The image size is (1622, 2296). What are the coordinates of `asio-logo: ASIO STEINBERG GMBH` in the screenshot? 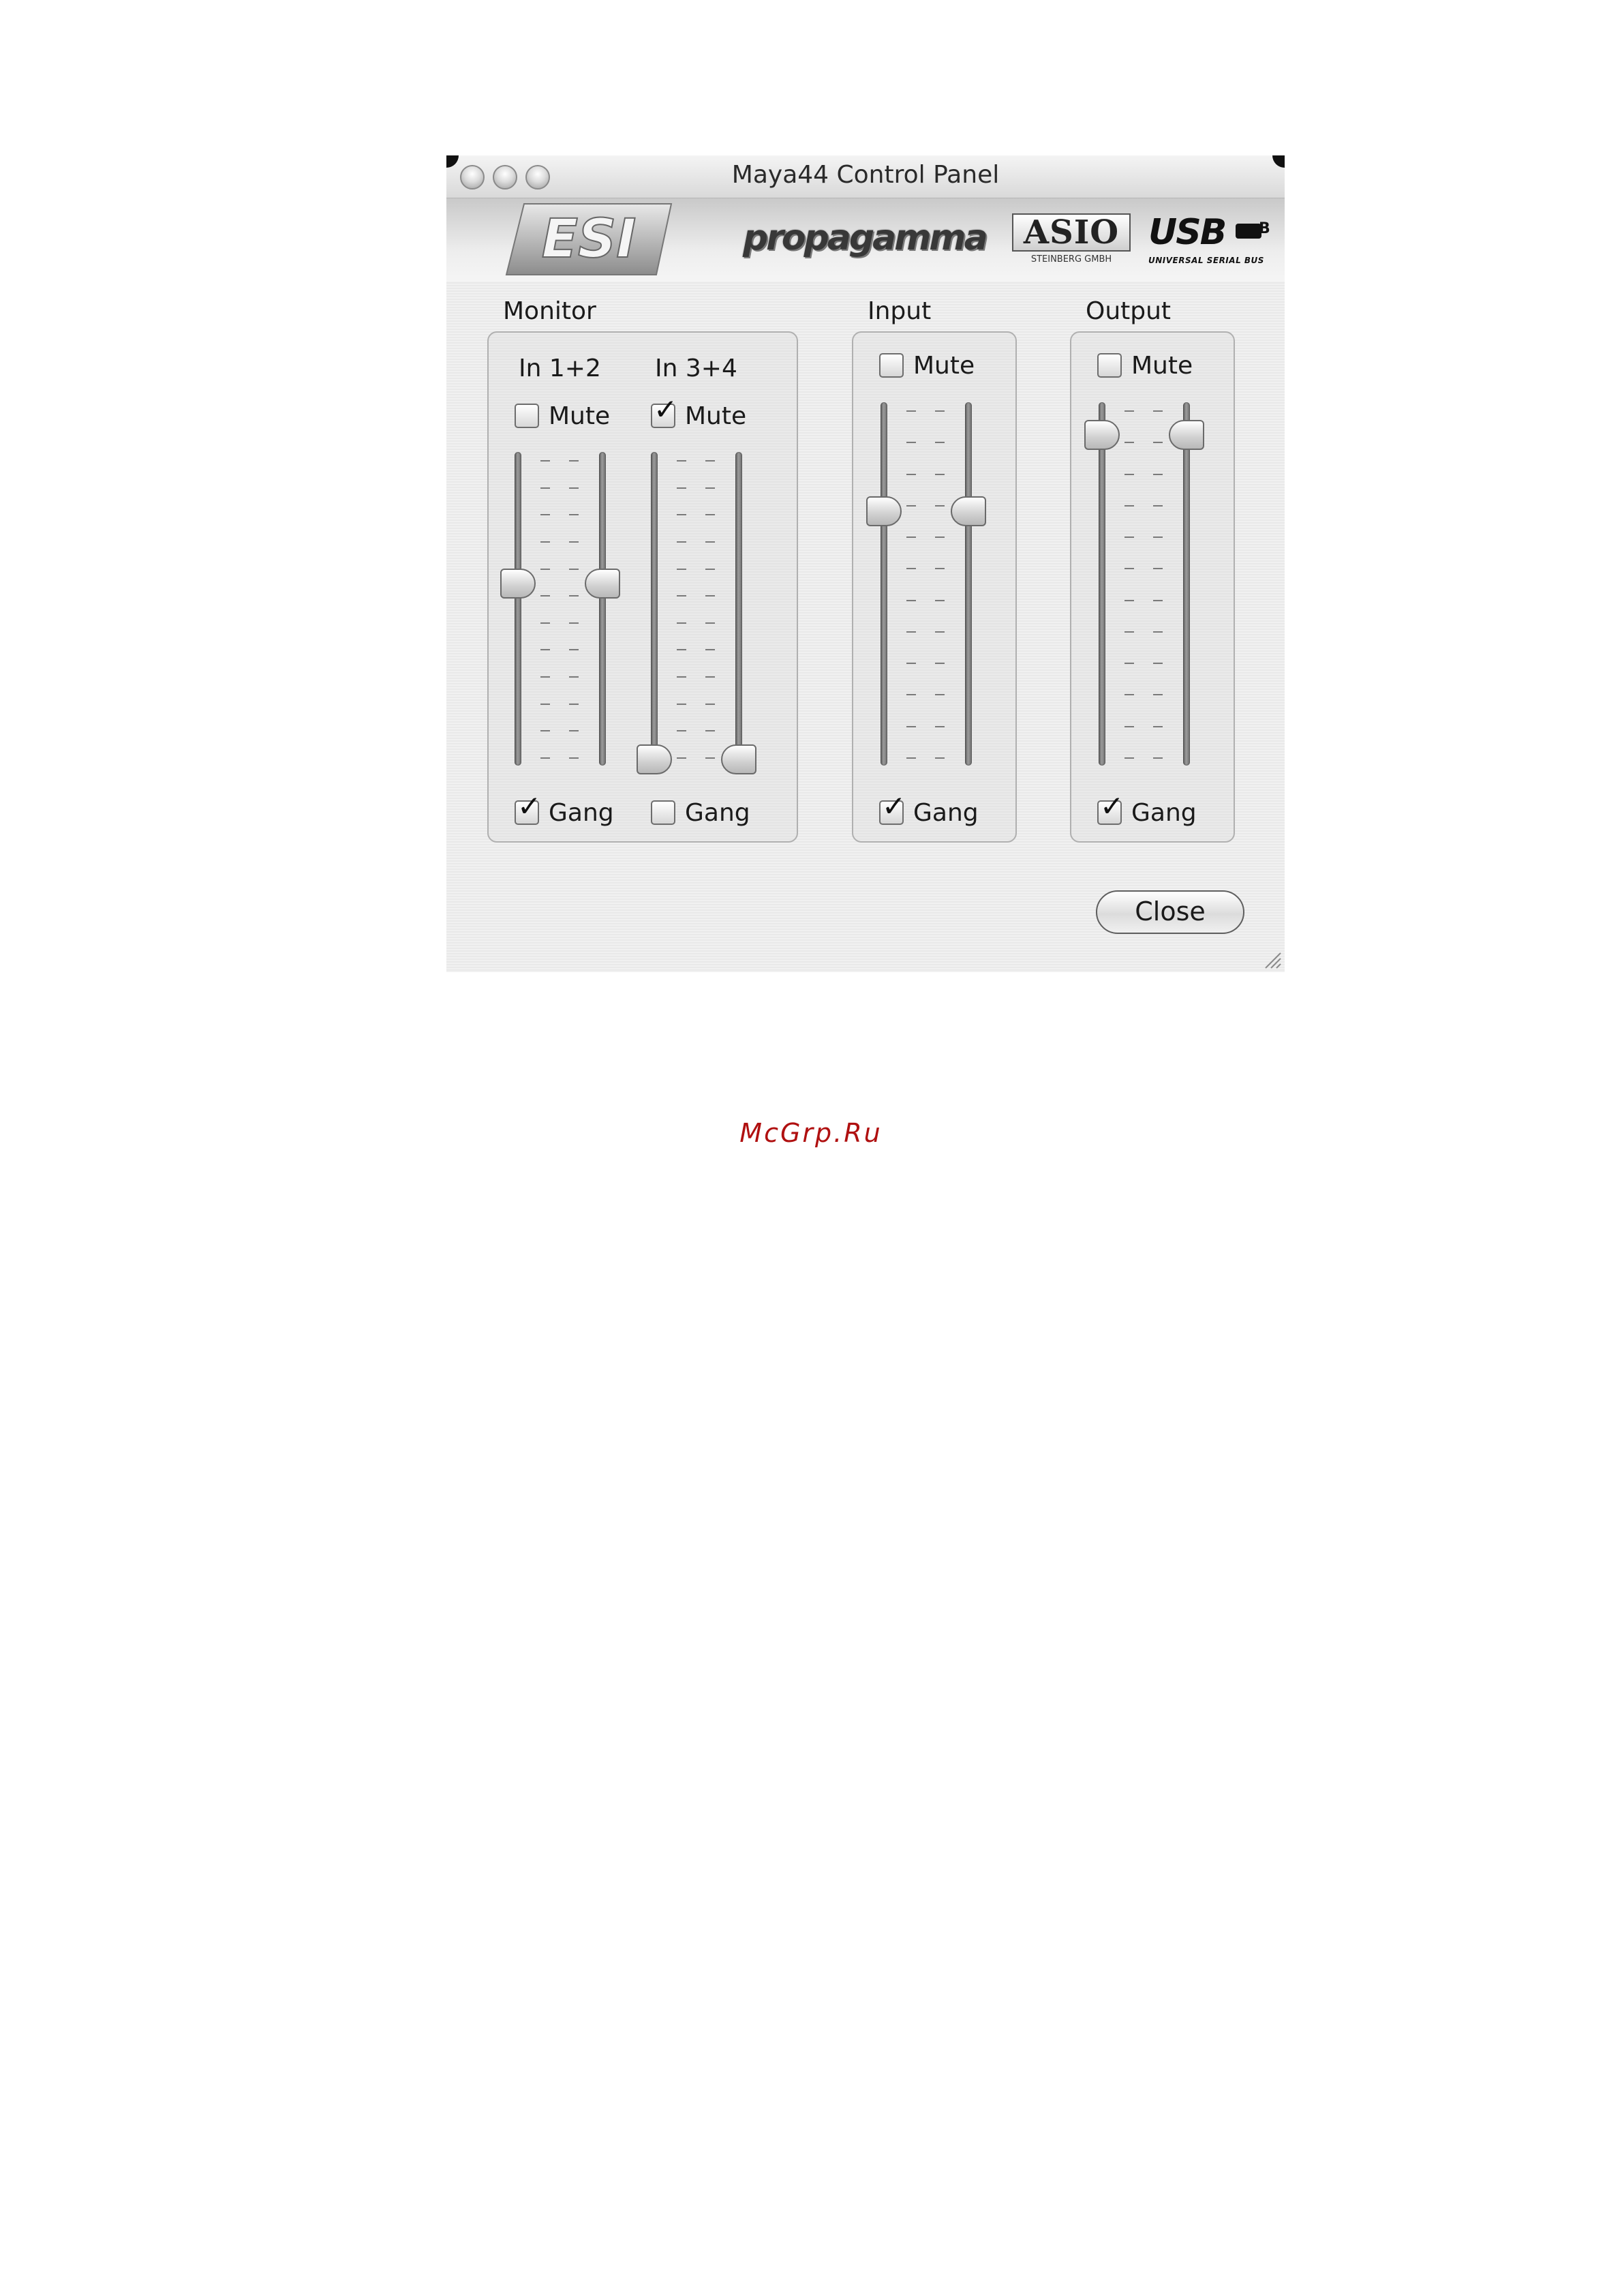 It's located at (1071, 242).